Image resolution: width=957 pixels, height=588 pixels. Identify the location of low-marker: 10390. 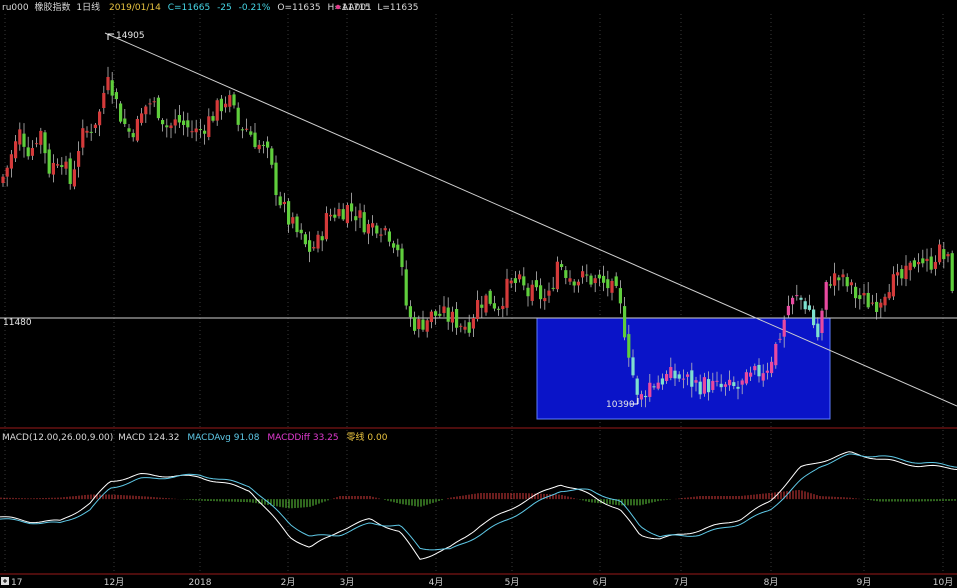
(622, 404).